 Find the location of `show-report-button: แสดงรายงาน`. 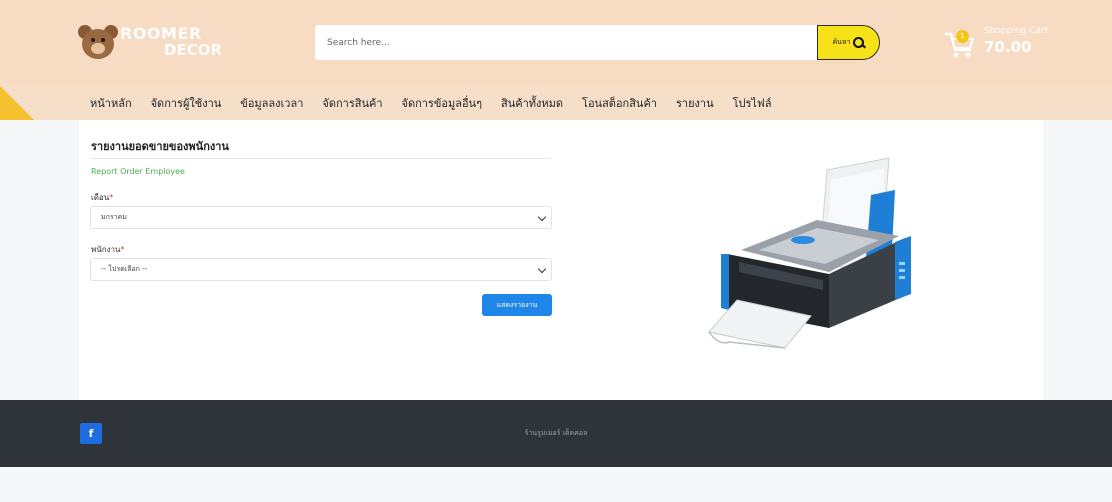

show-report-button: แสดงรายงาน is located at coordinates (517, 305).